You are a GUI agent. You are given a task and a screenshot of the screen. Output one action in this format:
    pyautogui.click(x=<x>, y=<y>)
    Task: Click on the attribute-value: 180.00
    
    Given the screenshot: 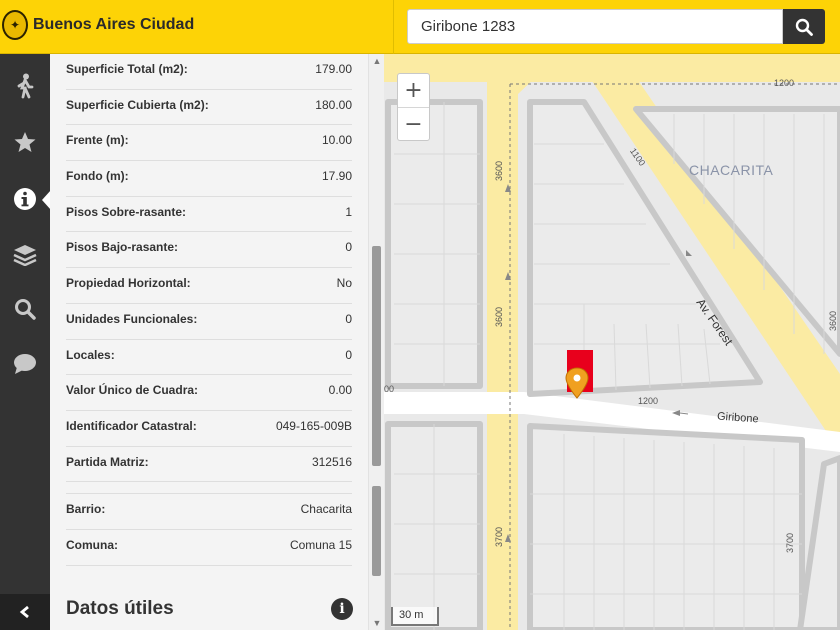 What is the action you would take?
    pyautogui.click(x=333, y=104)
    